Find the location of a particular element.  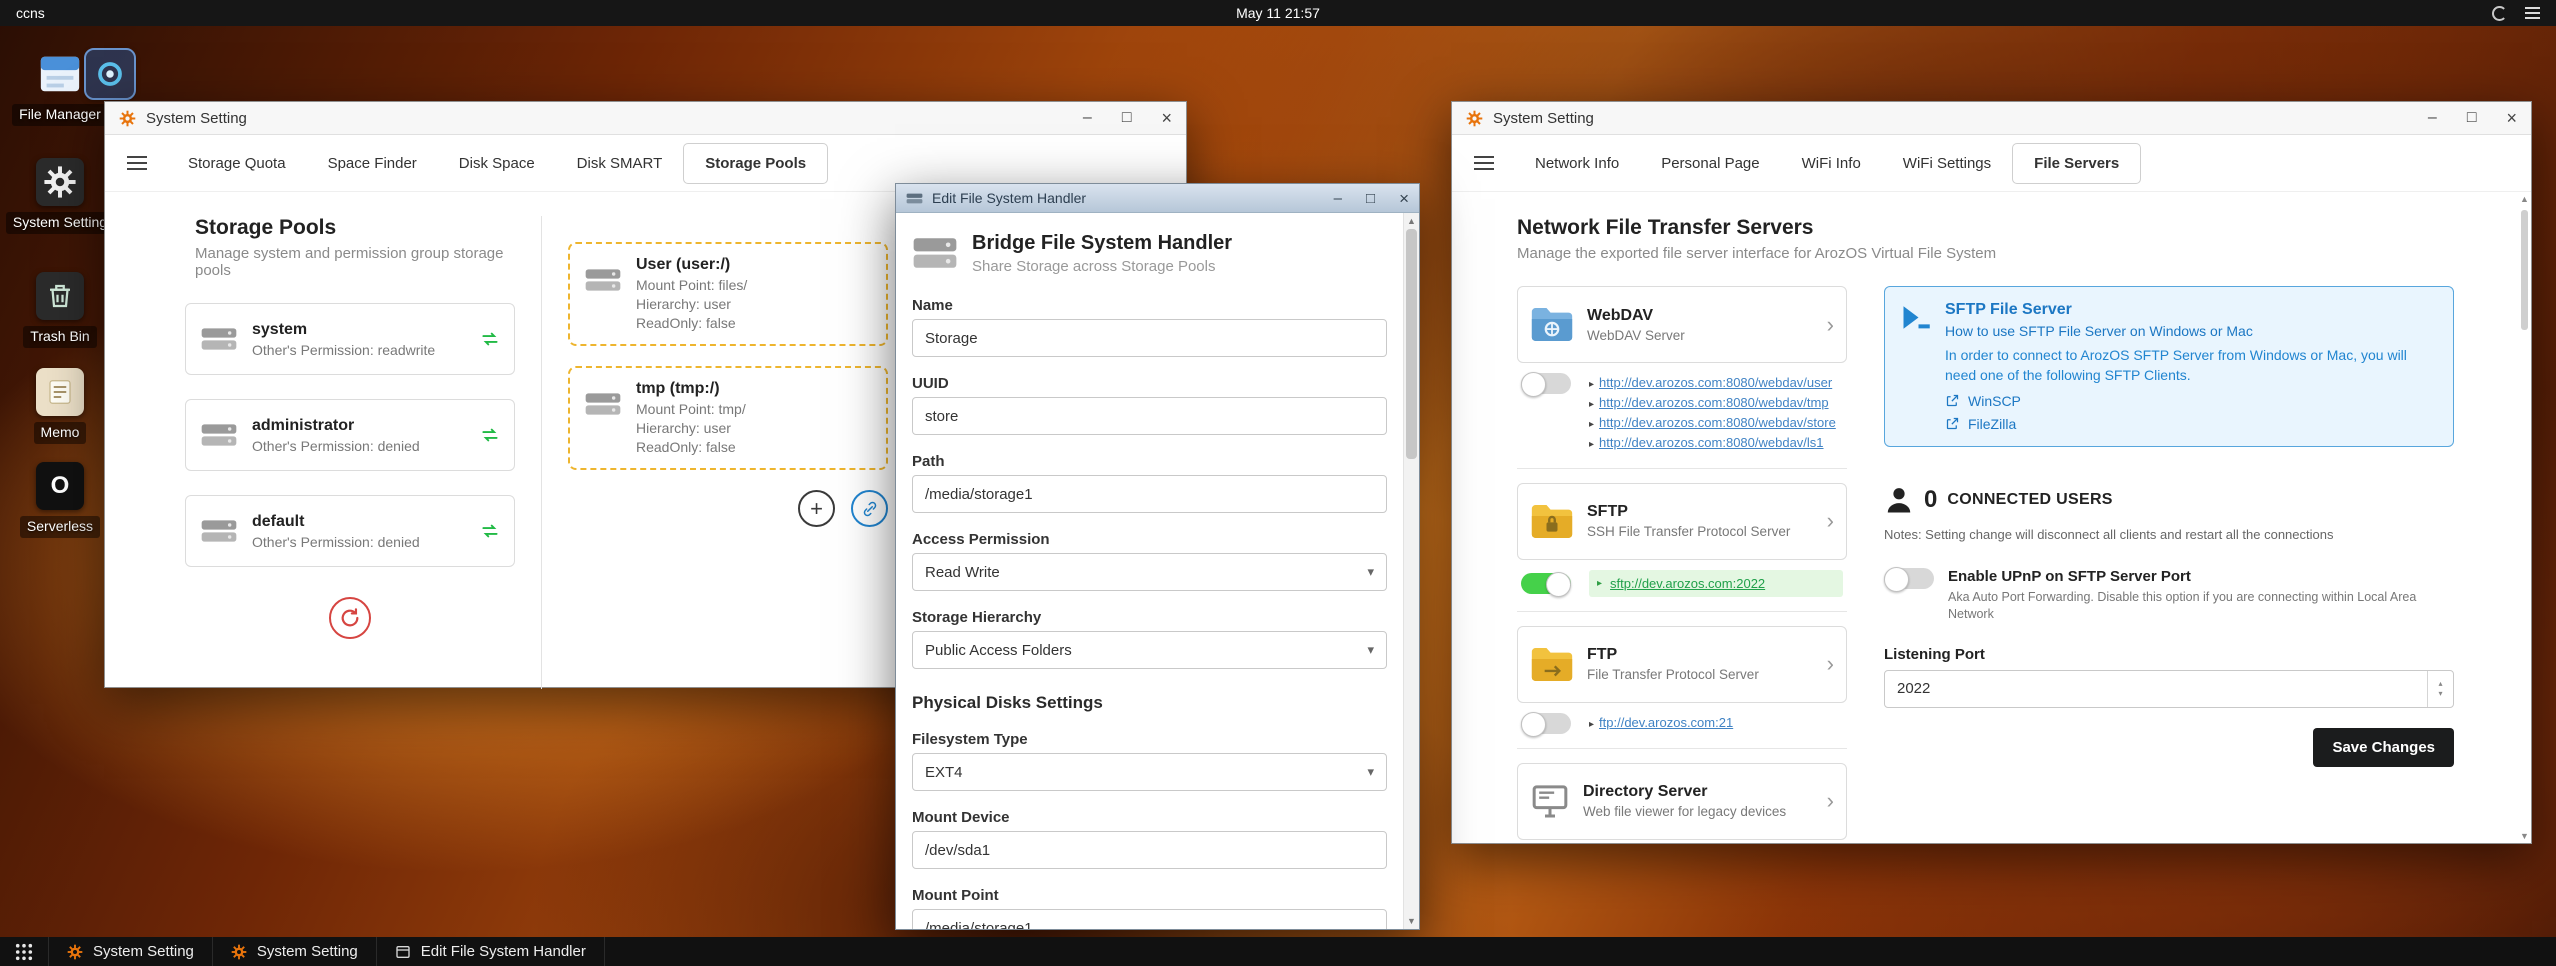

access-permission-select: Read Write ▾ is located at coordinates (1149, 572).